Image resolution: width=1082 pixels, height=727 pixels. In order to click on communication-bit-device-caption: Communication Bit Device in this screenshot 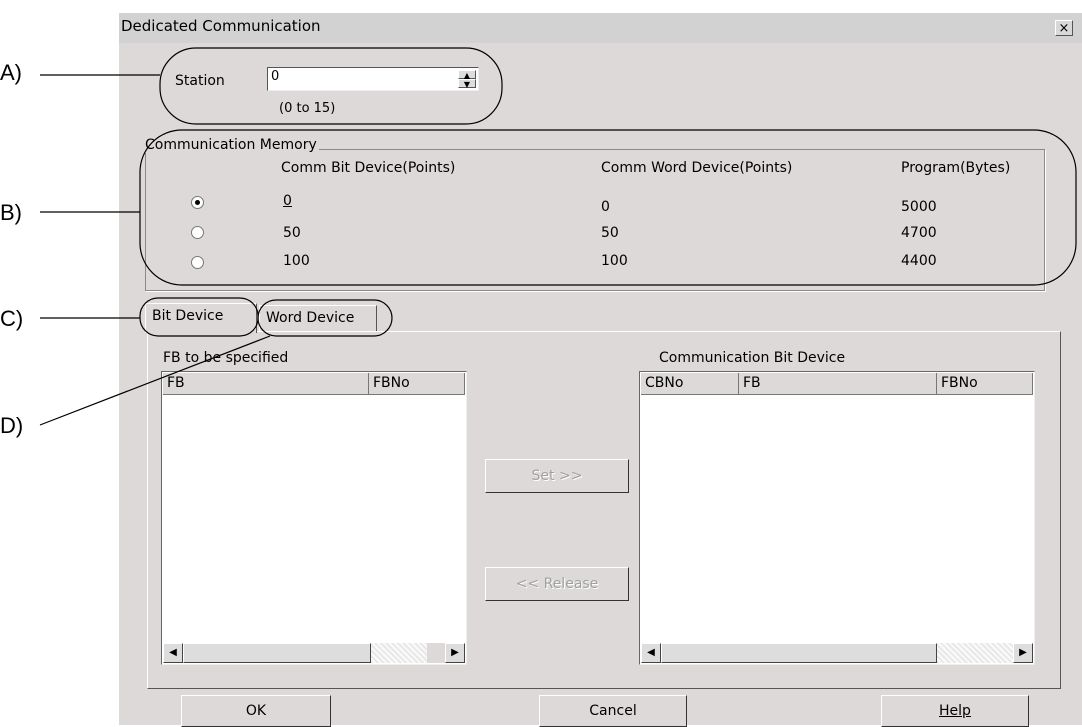, I will do `click(752, 358)`.